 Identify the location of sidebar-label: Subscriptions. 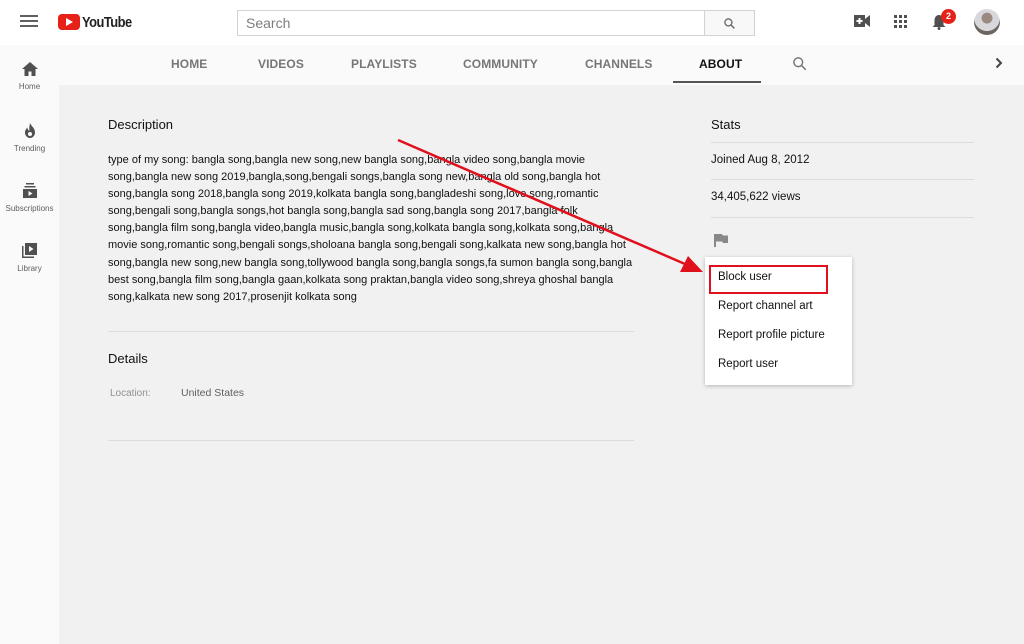
(29, 208).